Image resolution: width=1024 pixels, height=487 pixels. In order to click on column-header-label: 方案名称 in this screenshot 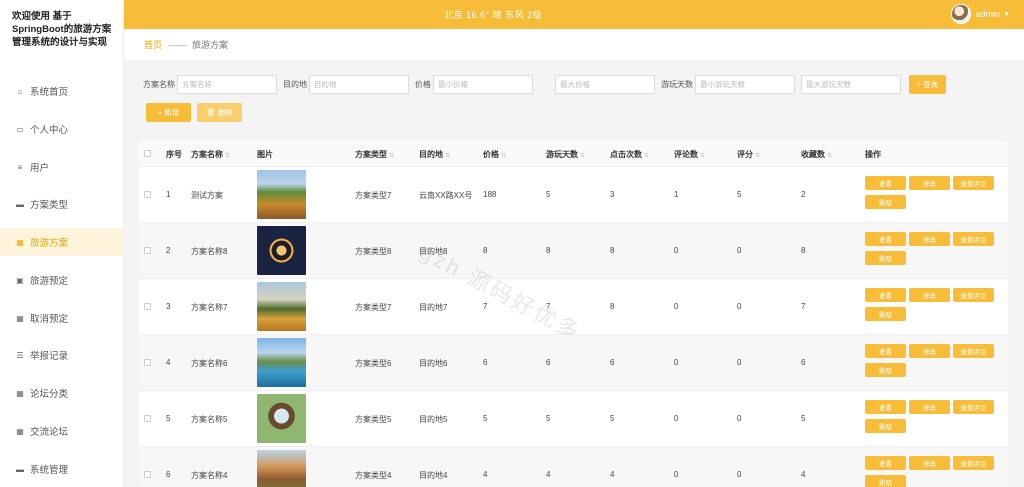, I will do `click(207, 154)`.